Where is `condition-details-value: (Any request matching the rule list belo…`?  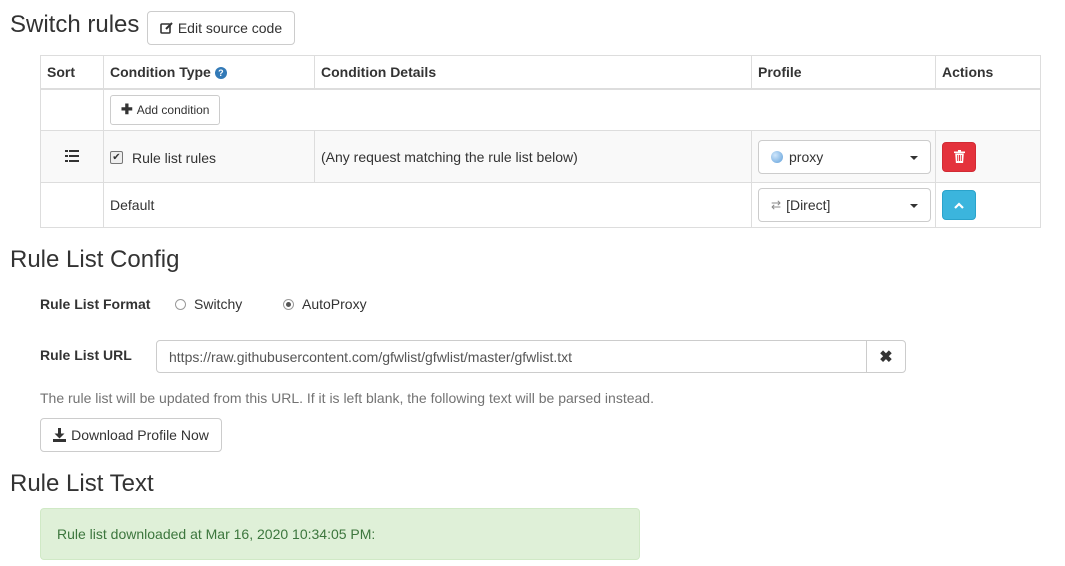
condition-details-value: (Any request matching the rule list belo… is located at coordinates (533, 156).